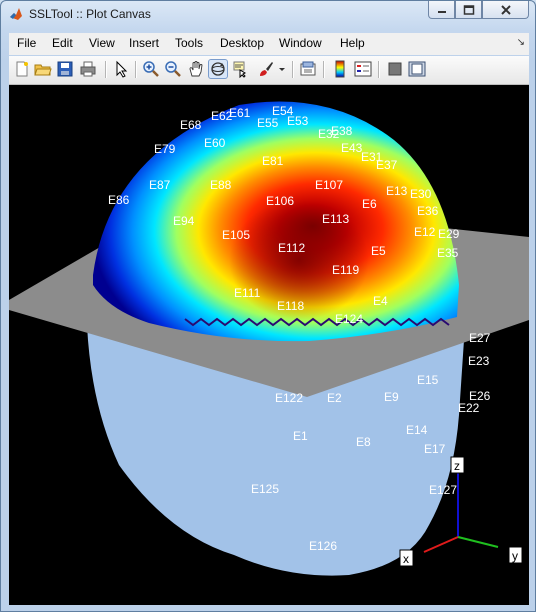 This screenshot has height=612, width=536. What do you see at coordinates (449, 234) in the screenshot?
I see `electrode-label: E29` at bounding box center [449, 234].